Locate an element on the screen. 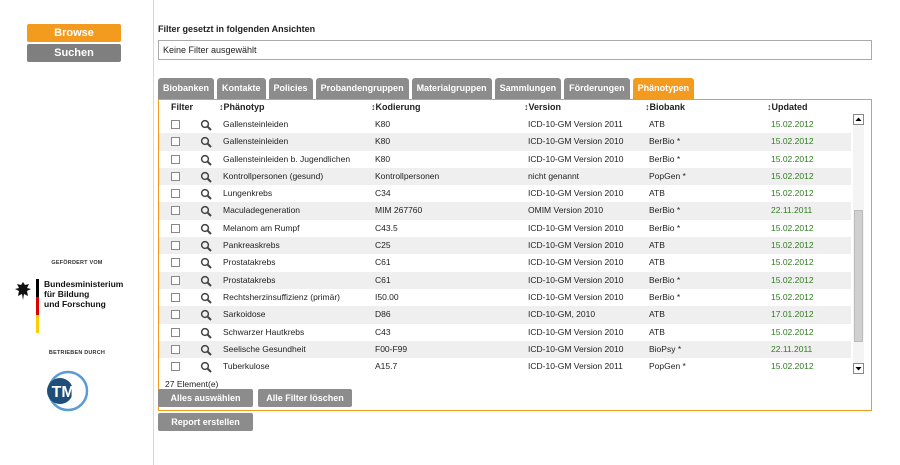 This screenshot has height=465, width=900. tab-phaenotypen: Phänotypen is located at coordinates (663, 88).